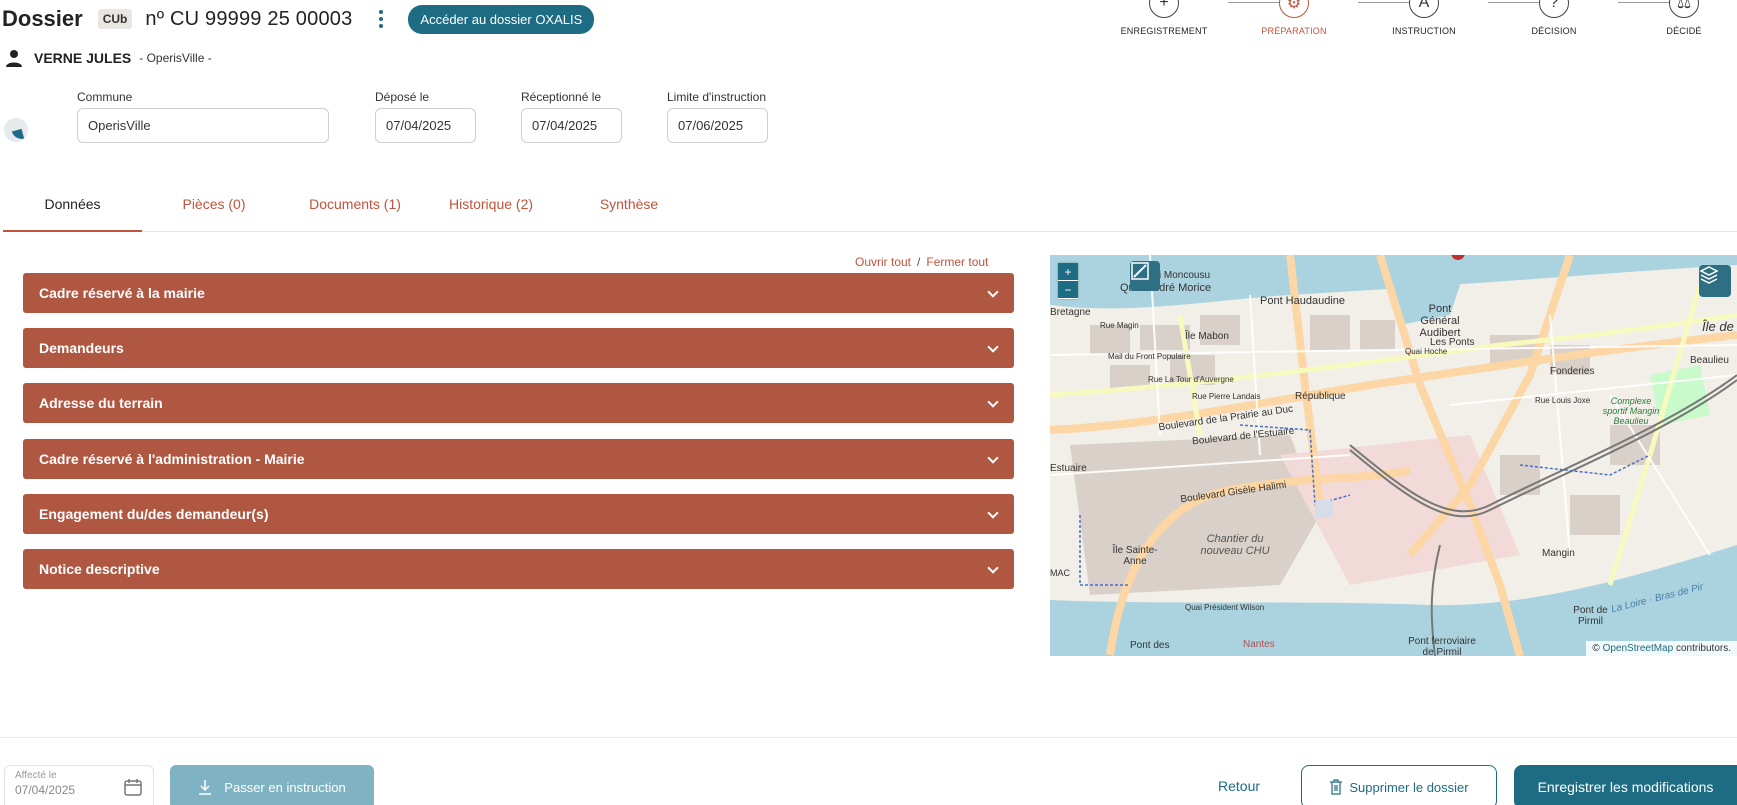 This screenshot has height=805, width=1737. Describe the element at coordinates (1684, 9) in the screenshot. I see `gavel-icon: ⚖` at that location.